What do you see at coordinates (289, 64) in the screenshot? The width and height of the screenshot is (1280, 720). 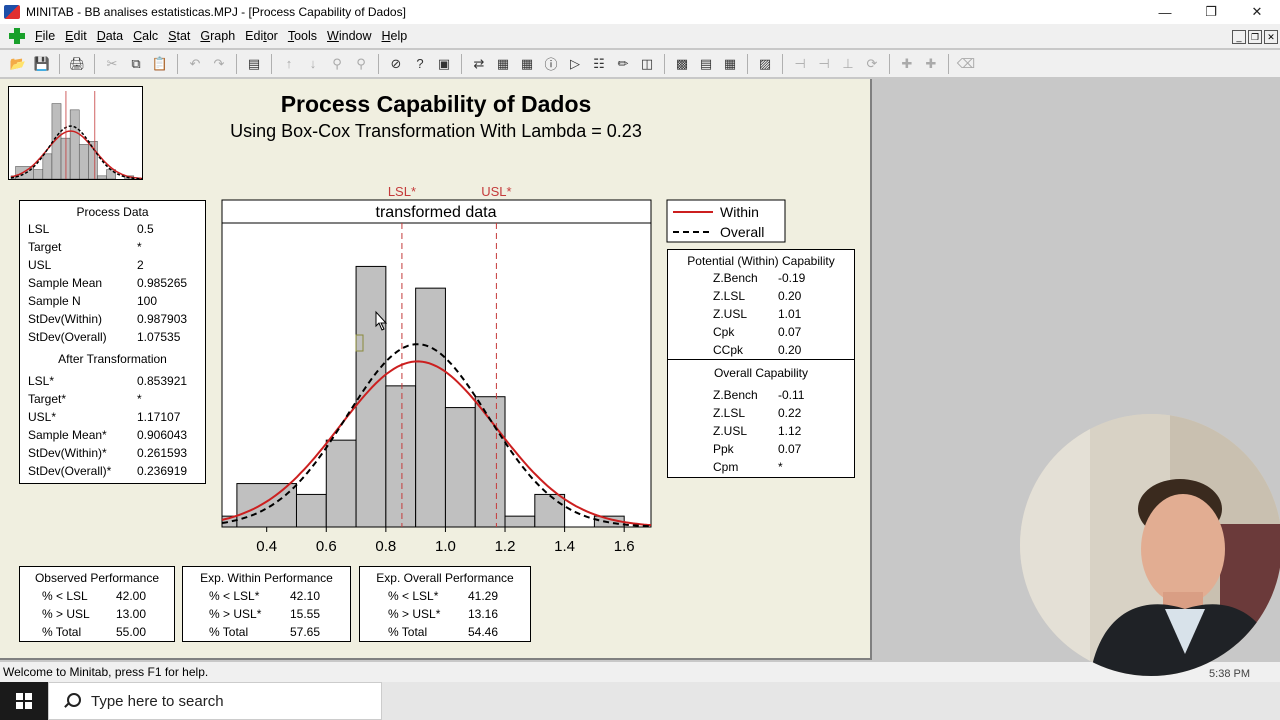 I see `arrow-up-icon: ↑` at bounding box center [289, 64].